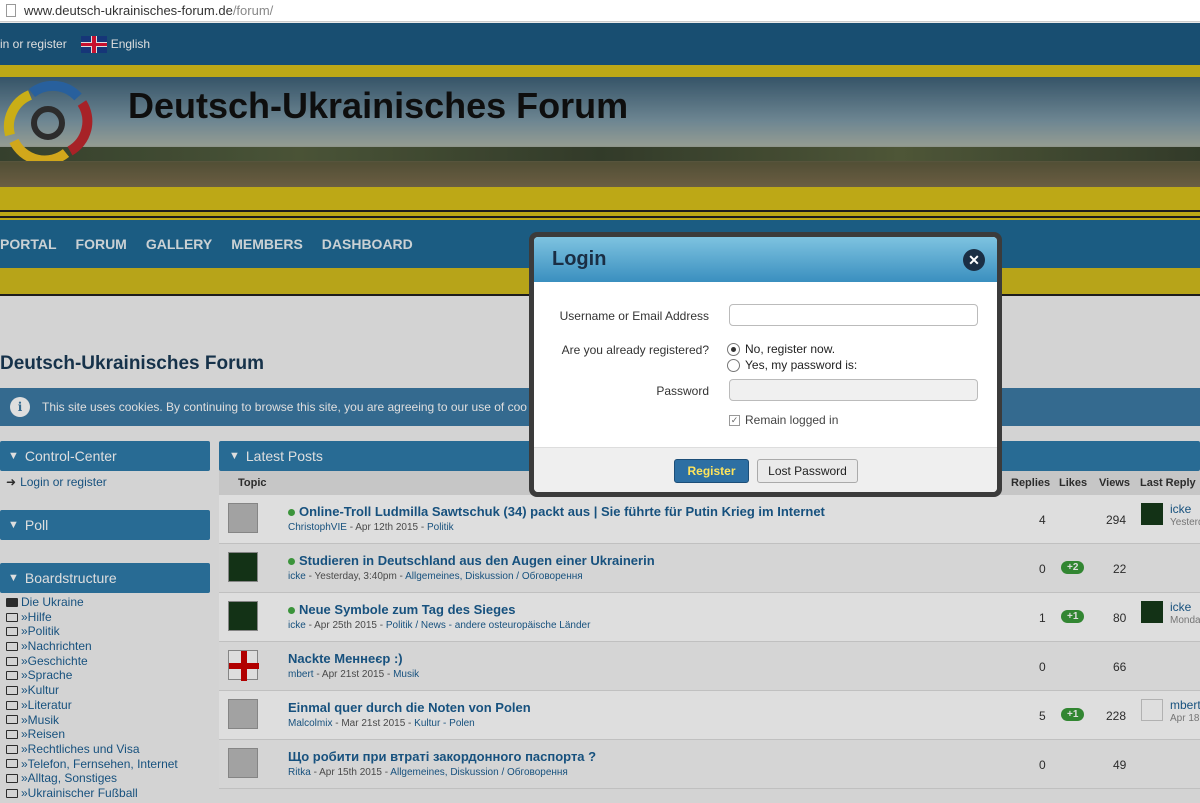 The height and width of the screenshot is (803, 1200). I want to click on url-path: /forum/, so click(253, 10).